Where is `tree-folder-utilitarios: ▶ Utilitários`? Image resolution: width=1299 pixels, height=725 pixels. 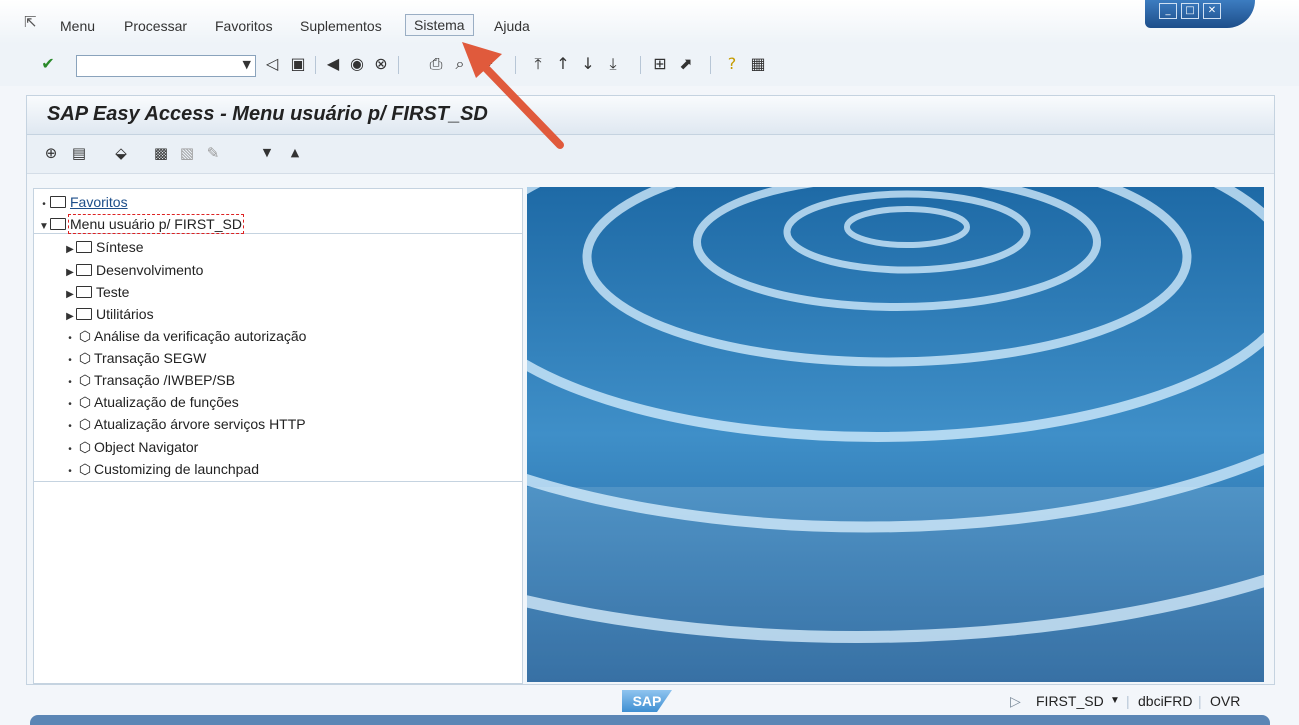 tree-folder-utilitarios: ▶ Utilitários is located at coordinates (108, 315).